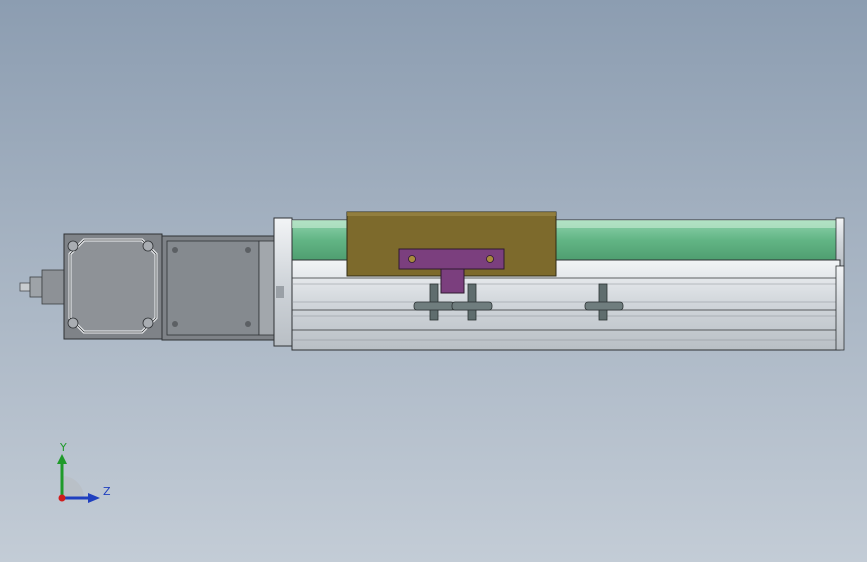 This screenshot has height=562, width=867. I want to click on coupling-housing, so click(218, 288).